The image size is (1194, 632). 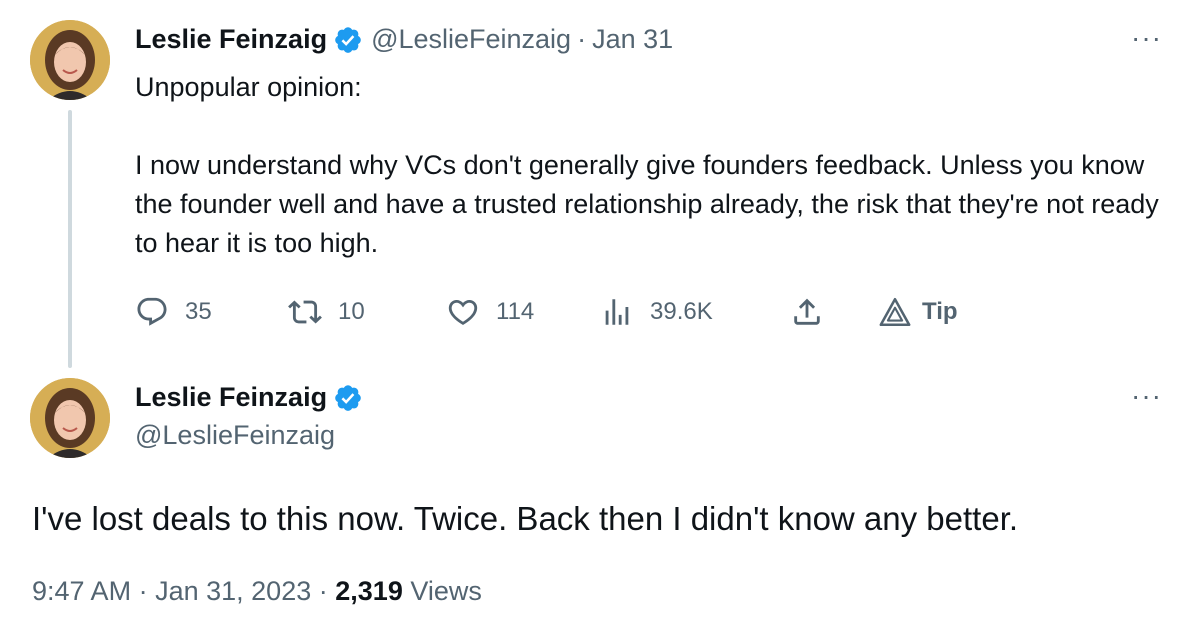 What do you see at coordinates (152, 311) in the screenshot?
I see `reply-icon` at bounding box center [152, 311].